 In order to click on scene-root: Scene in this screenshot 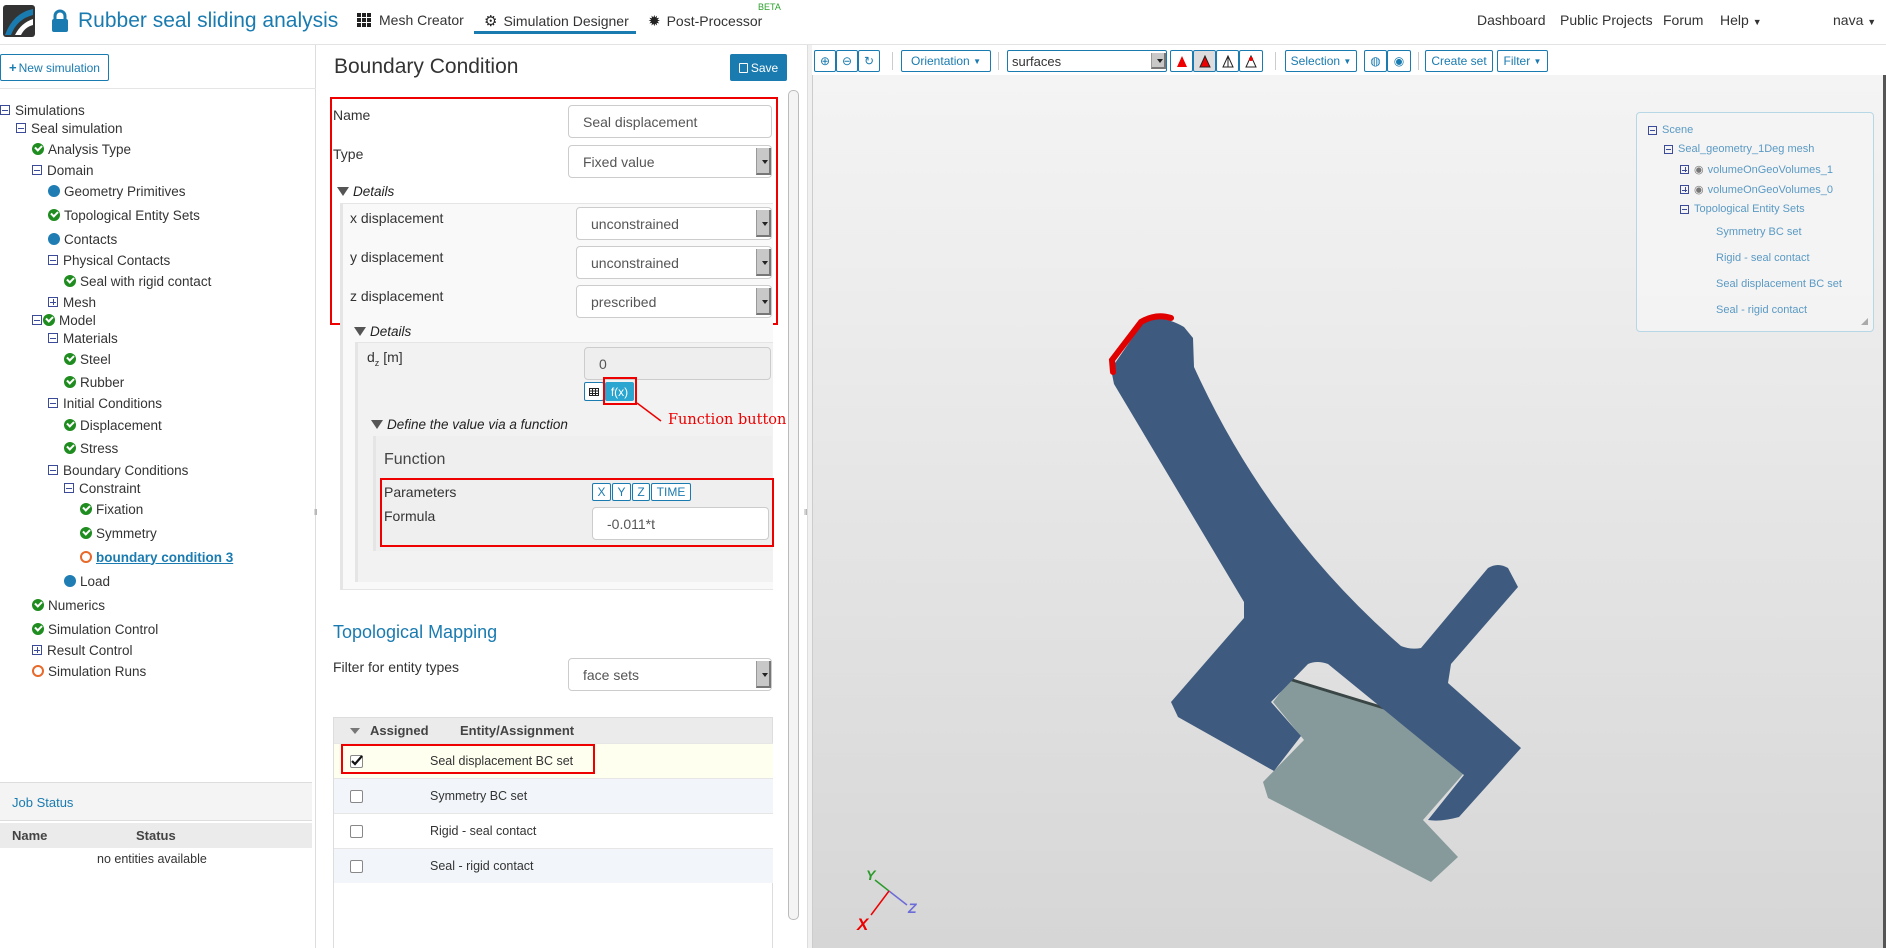, I will do `click(1670, 130)`.